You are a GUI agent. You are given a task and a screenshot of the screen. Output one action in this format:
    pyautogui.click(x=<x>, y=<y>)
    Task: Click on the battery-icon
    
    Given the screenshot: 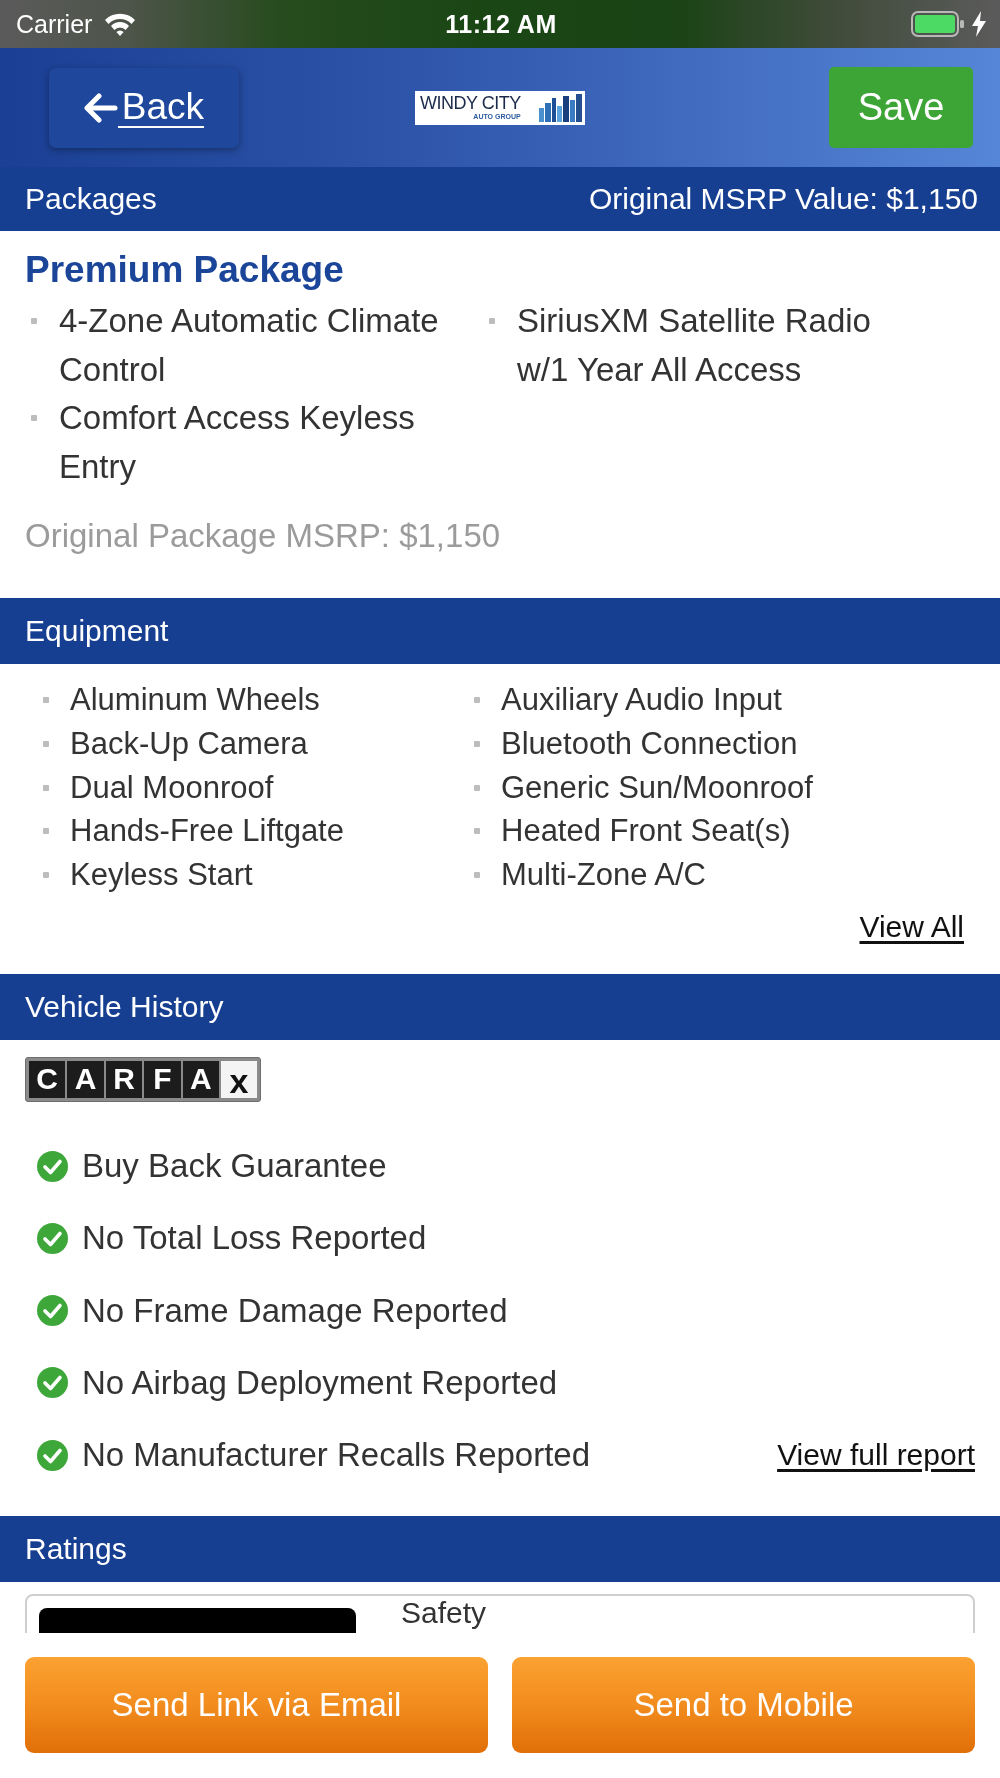 What is the action you would take?
    pyautogui.click(x=938, y=24)
    